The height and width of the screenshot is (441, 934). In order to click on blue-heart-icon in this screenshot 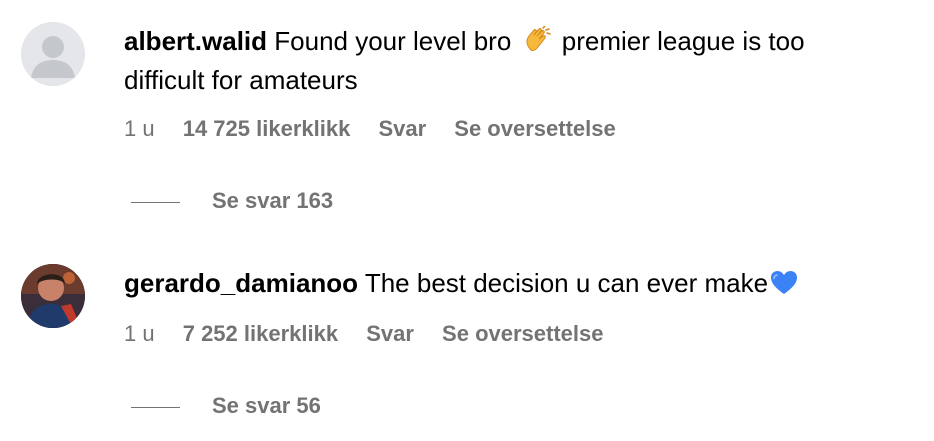, I will do `click(784, 287)`.